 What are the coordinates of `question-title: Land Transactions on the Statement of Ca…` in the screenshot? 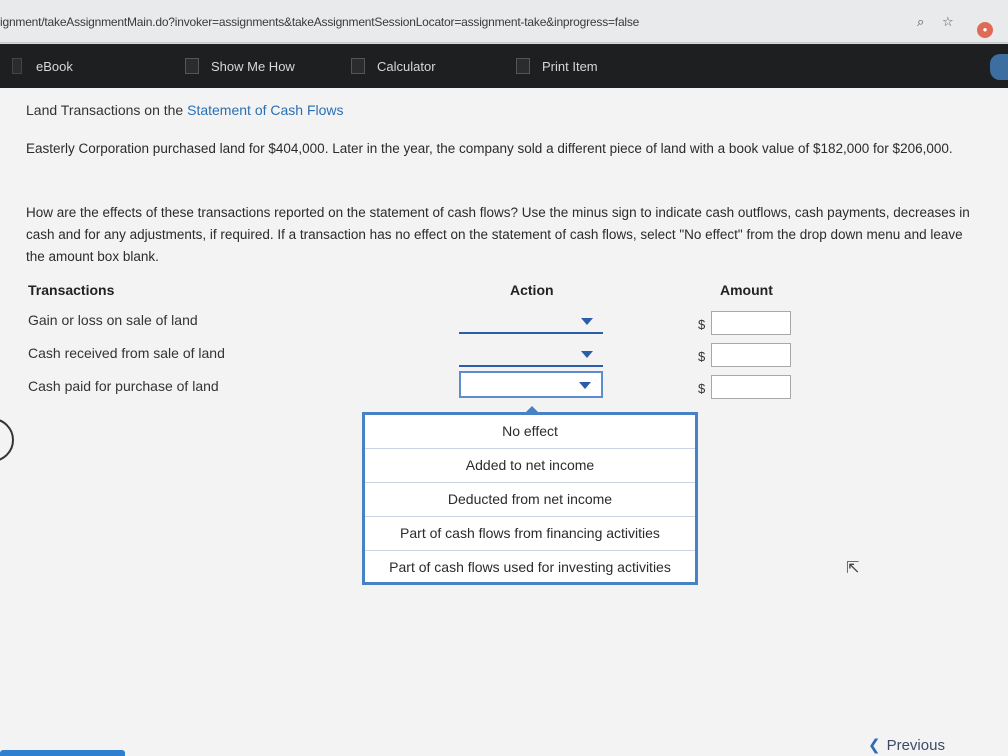 It's located at (185, 110).